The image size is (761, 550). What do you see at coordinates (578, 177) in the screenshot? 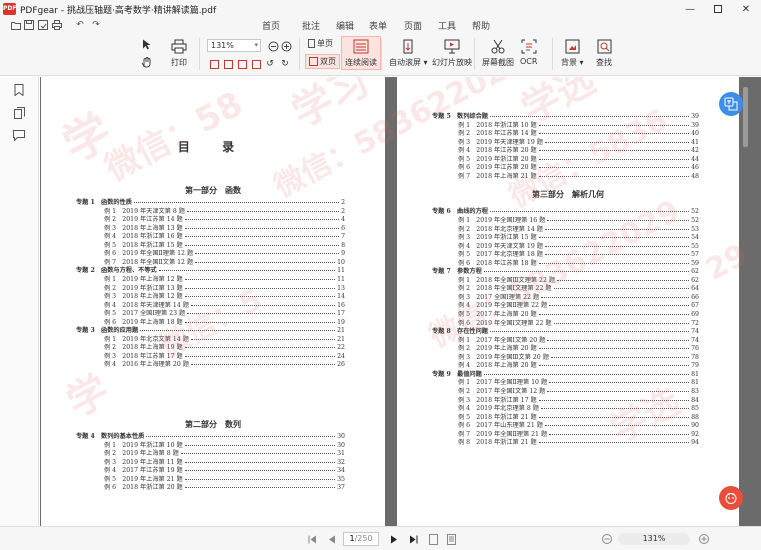
I see `toc-item: 例 7 2018 年上海第 21 题 48` at bounding box center [578, 177].